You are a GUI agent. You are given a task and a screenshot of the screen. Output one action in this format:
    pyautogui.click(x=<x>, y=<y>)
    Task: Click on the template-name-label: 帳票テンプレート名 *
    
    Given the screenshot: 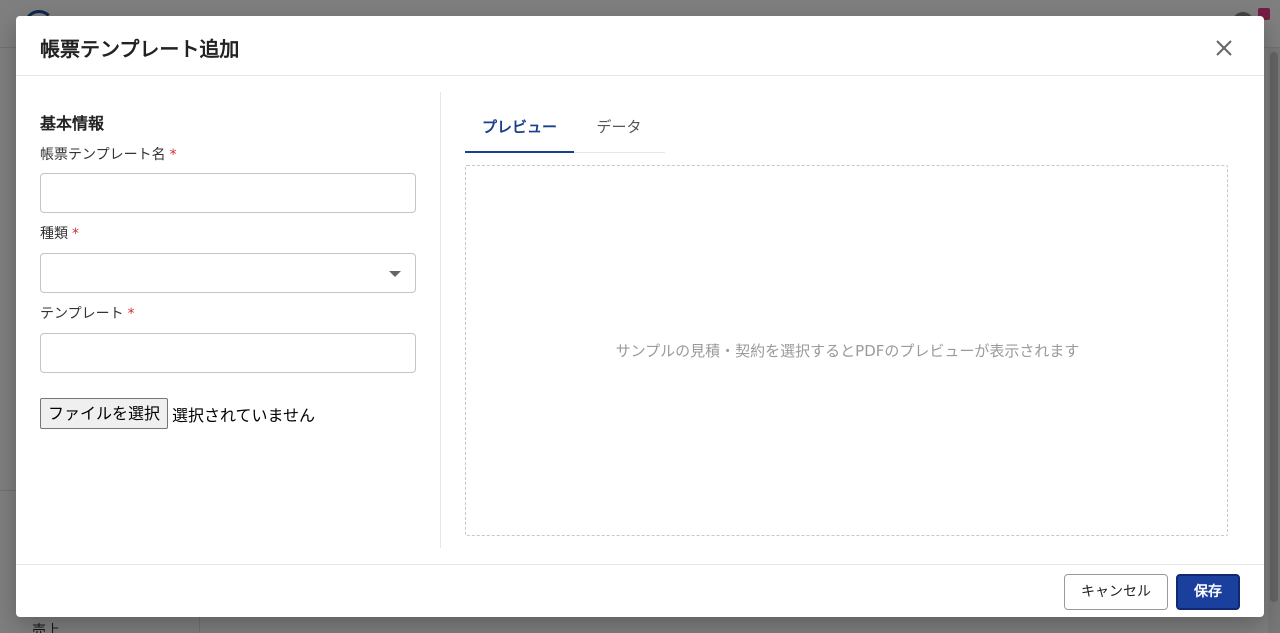 What is the action you would take?
    pyautogui.click(x=108, y=154)
    